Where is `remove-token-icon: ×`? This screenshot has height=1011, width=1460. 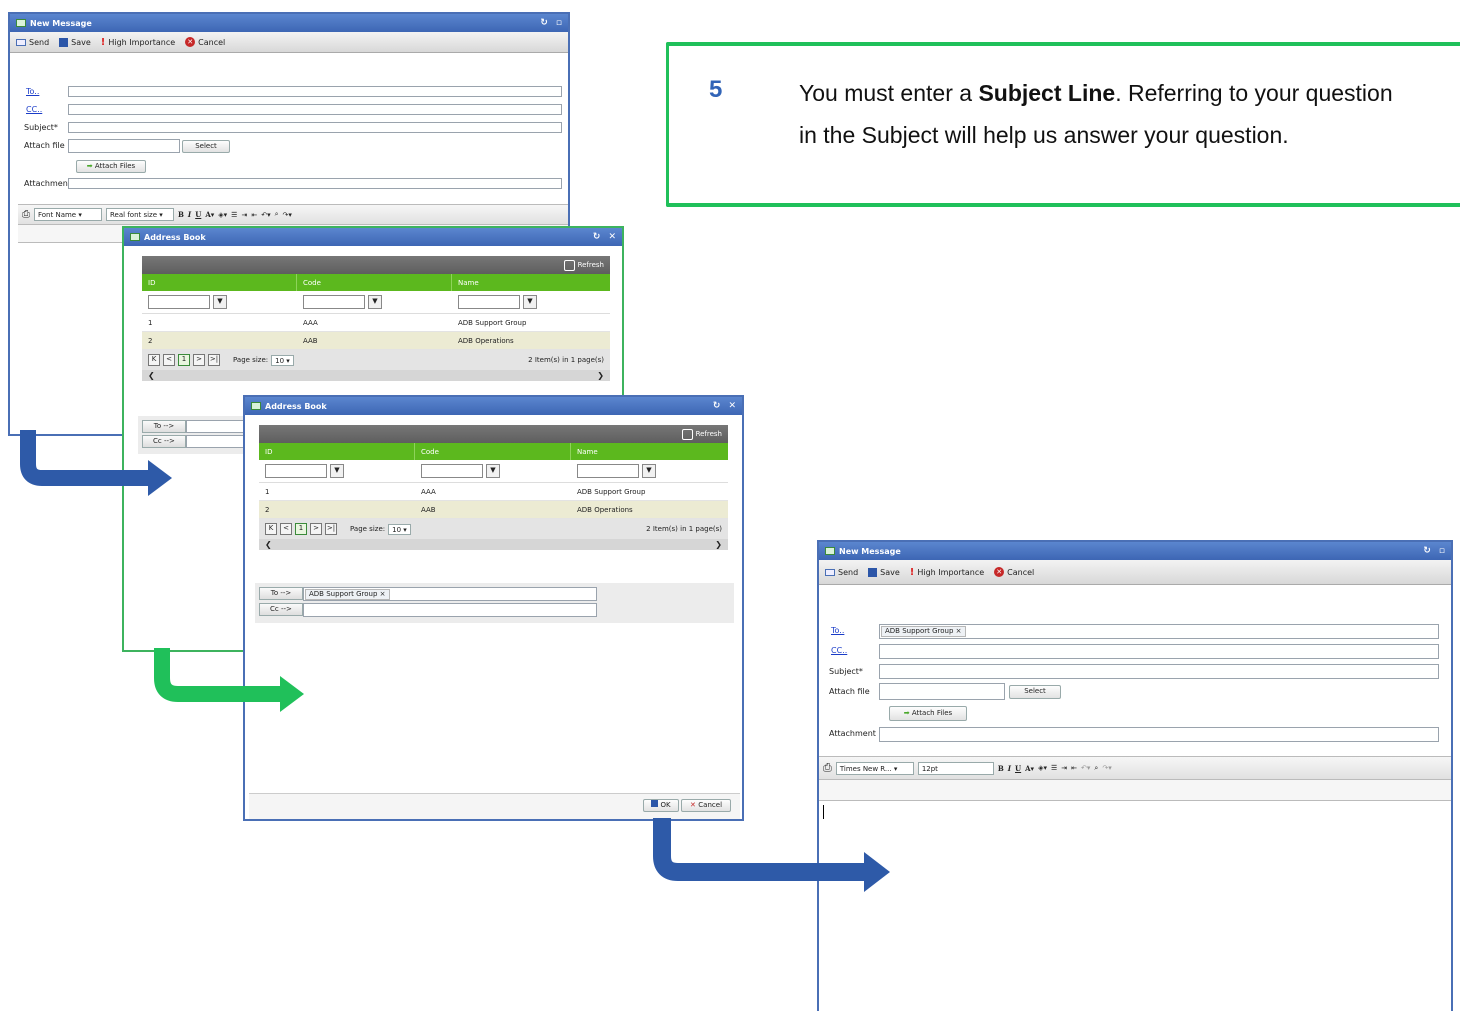
remove-token-icon: × is located at coordinates (959, 631).